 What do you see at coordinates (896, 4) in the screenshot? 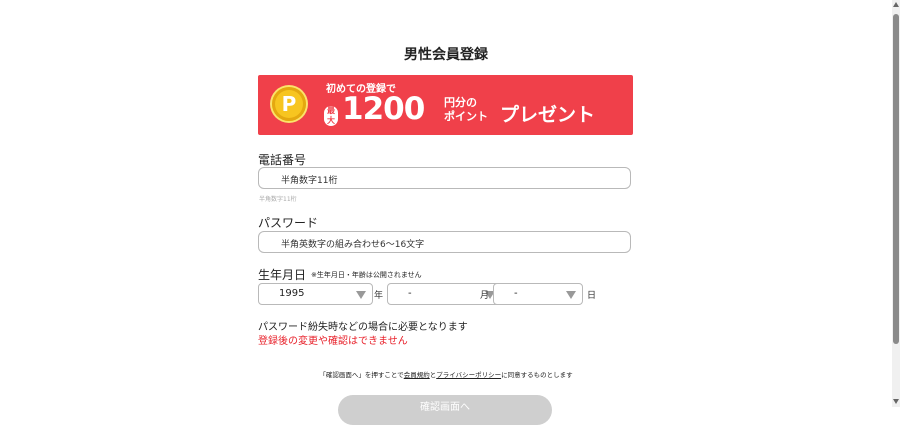
I see `scroll-up-arrow-icon` at bounding box center [896, 4].